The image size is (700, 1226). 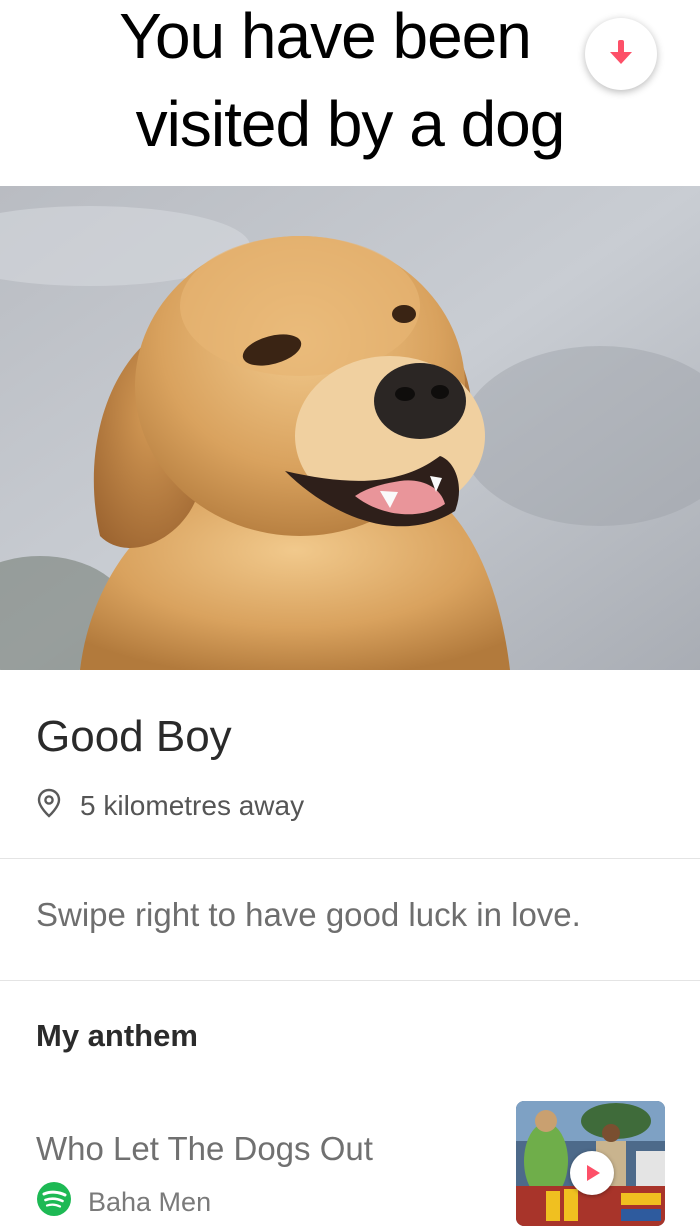 I want to click on artist-name: Baha Men, so click(x=150, y=1201).